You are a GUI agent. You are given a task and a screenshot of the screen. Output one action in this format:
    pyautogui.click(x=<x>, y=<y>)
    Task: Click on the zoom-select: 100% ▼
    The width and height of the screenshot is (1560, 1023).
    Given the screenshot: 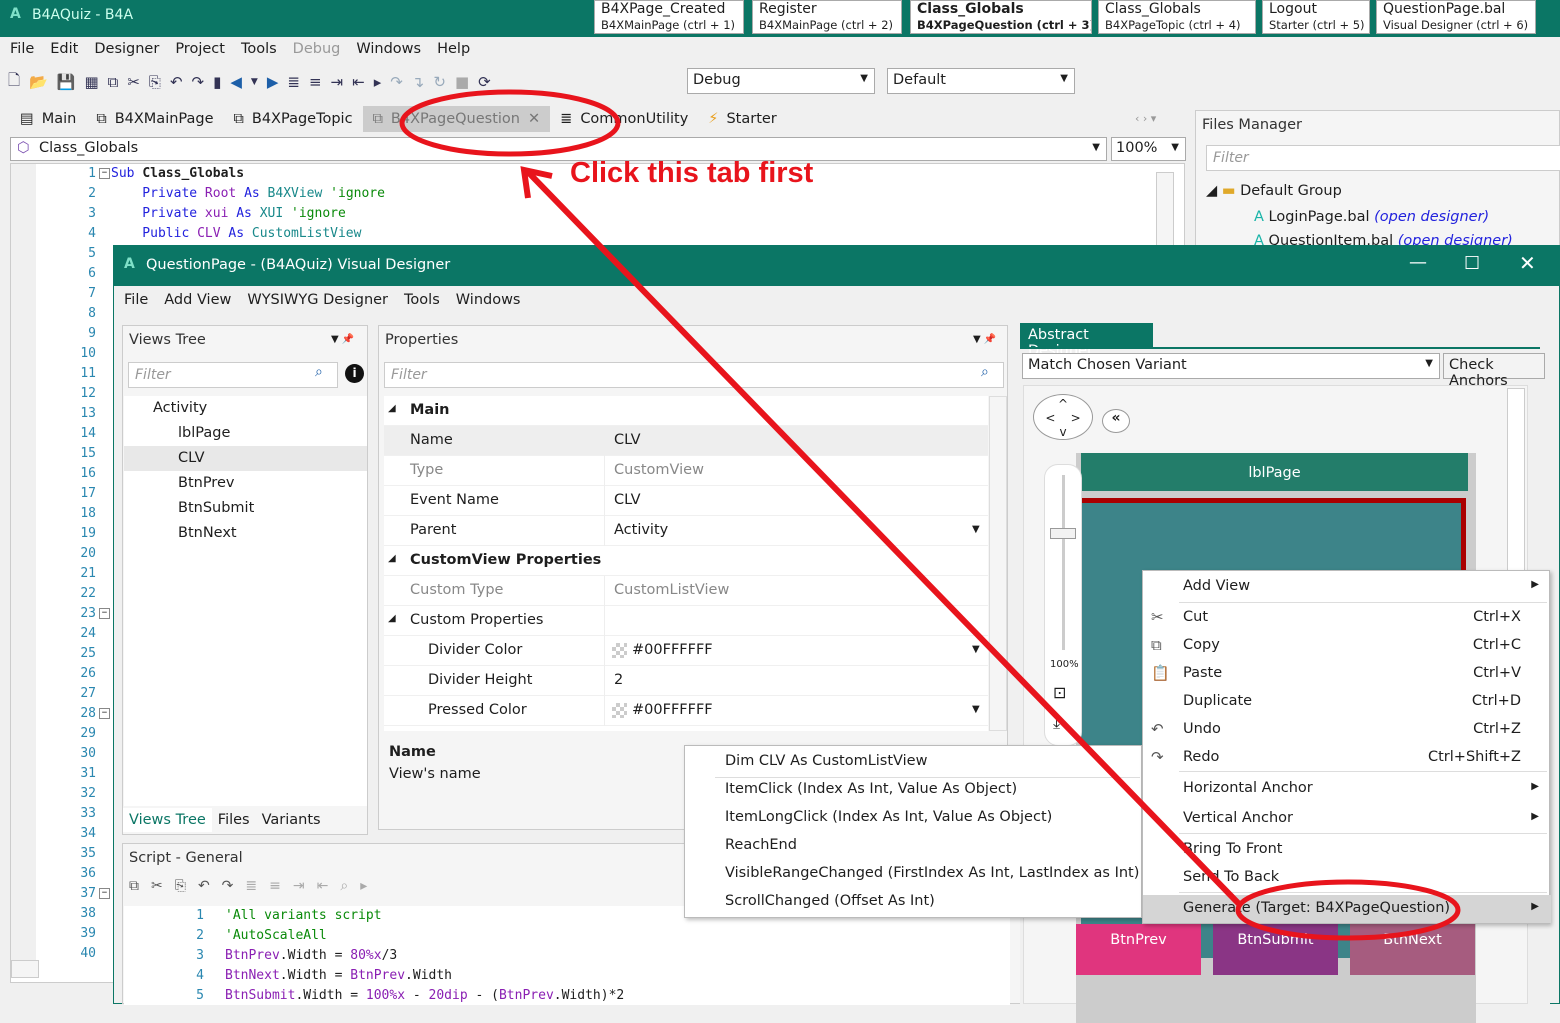 What is the action you would take?
    pyautogui.click(x=1148, y=149)
    